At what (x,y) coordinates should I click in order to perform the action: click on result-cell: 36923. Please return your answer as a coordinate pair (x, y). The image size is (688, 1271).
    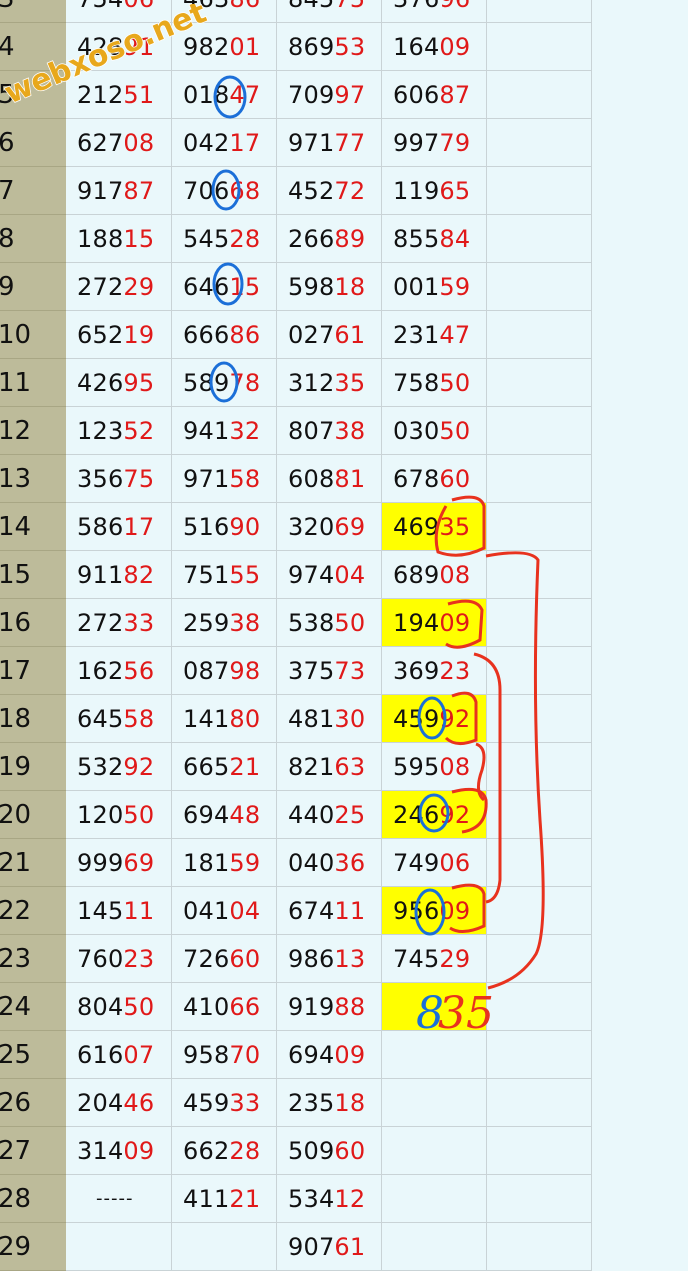
    Looking at the image, I should click on (434, 671).